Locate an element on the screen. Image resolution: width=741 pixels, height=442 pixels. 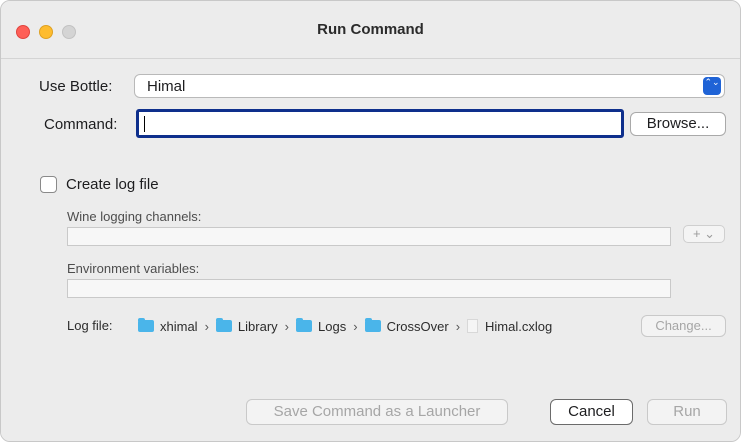
path-segment-label: CrossOver is located at coordinates (417, 326).